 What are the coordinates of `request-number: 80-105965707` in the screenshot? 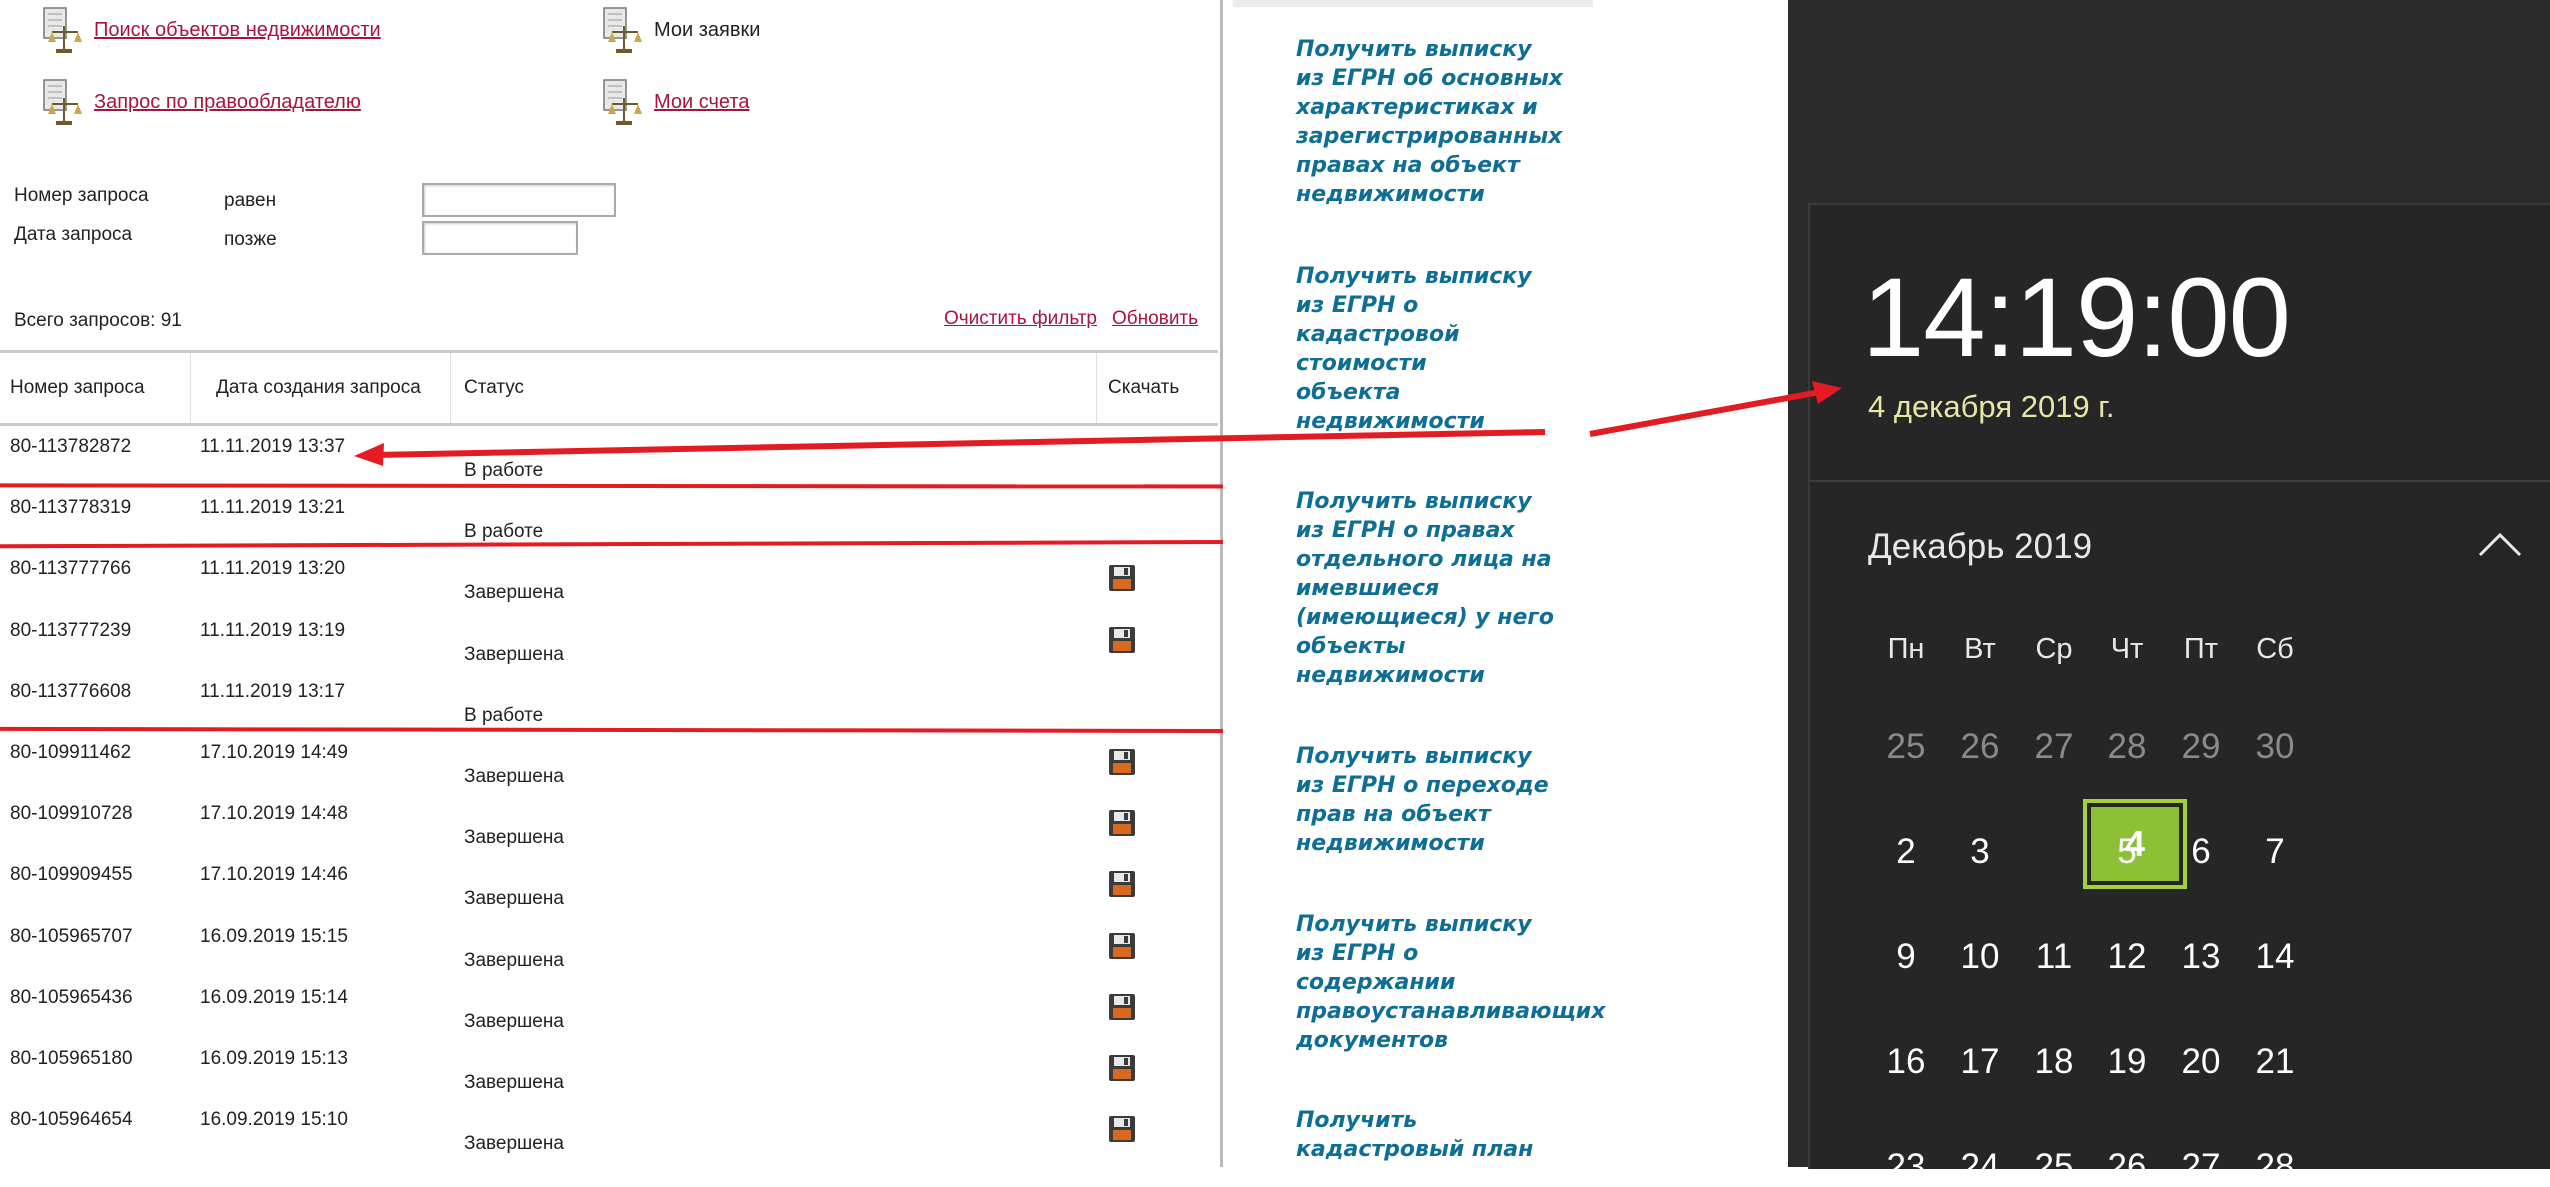 It's located at (71, 936).